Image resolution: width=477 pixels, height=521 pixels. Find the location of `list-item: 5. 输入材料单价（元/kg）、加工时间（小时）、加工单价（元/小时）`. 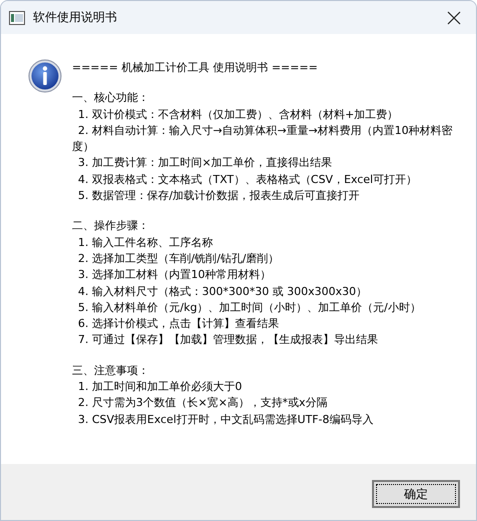

list-item: 5. 输入材料单价（元/kg）、加工时间（小时）、加工单价（元/小时） is located at coordinates (249, 308).